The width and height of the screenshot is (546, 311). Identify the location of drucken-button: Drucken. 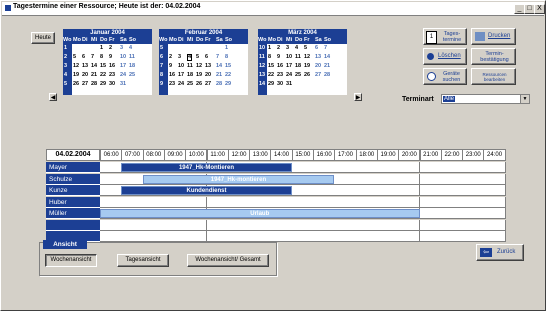
(493, 36).